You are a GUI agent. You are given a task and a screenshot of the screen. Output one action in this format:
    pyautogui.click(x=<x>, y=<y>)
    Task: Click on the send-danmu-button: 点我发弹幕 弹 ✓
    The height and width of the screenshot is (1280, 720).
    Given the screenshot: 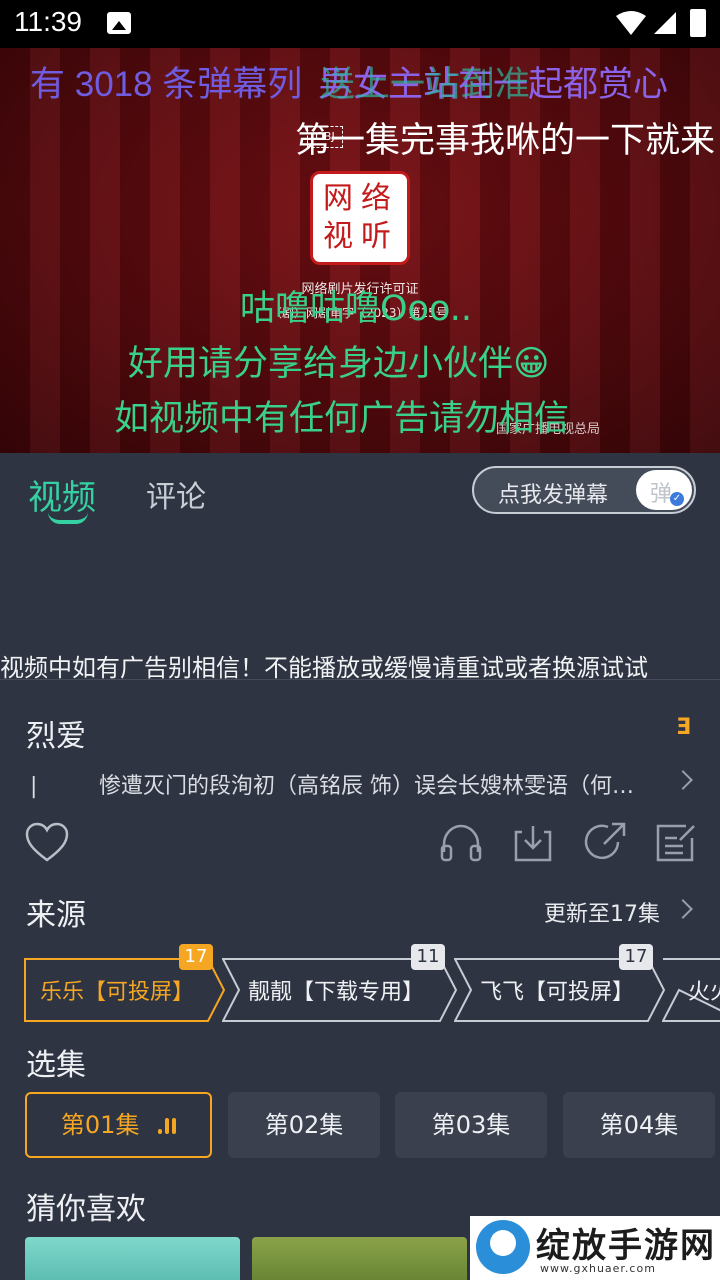 What is the action you would take?
    pyautogui.click(x=584, y=490)
    